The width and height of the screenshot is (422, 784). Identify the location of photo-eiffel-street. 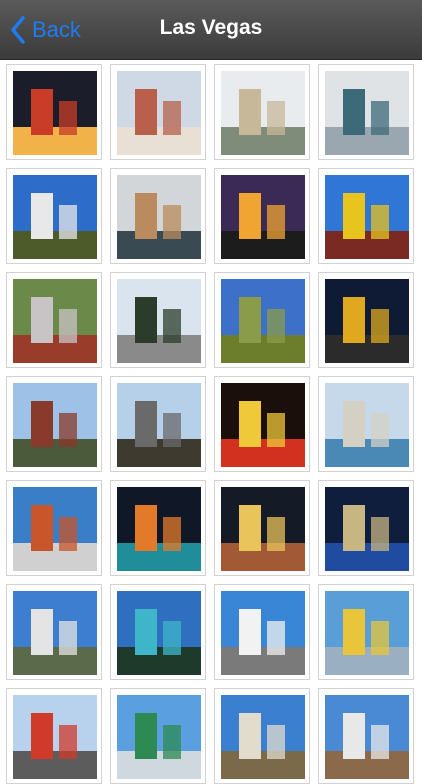
(55, 737).